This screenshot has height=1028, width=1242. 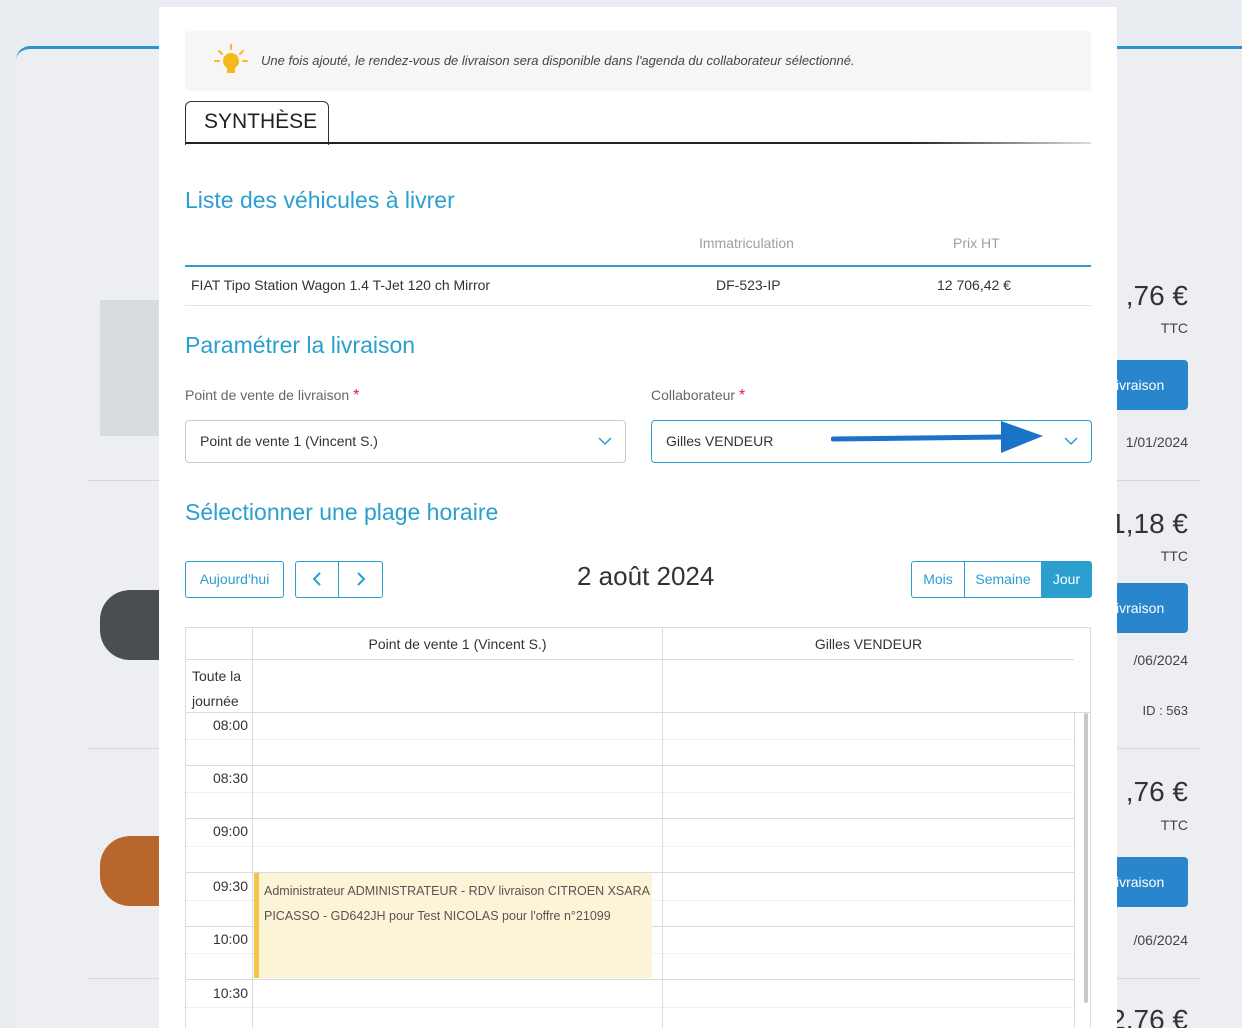 I want to click on collaborator-label-text: Collaborateur, so click(x=693, y=395).